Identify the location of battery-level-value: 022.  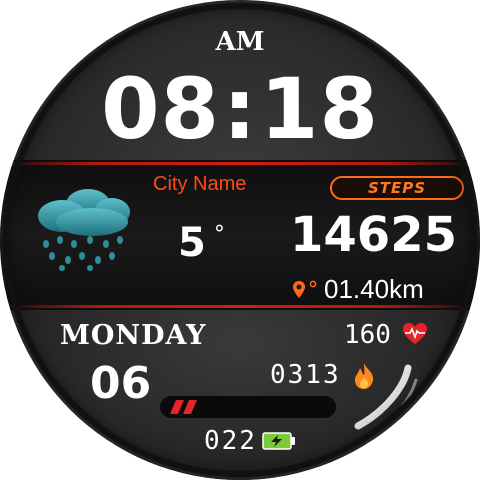
(230, 441).